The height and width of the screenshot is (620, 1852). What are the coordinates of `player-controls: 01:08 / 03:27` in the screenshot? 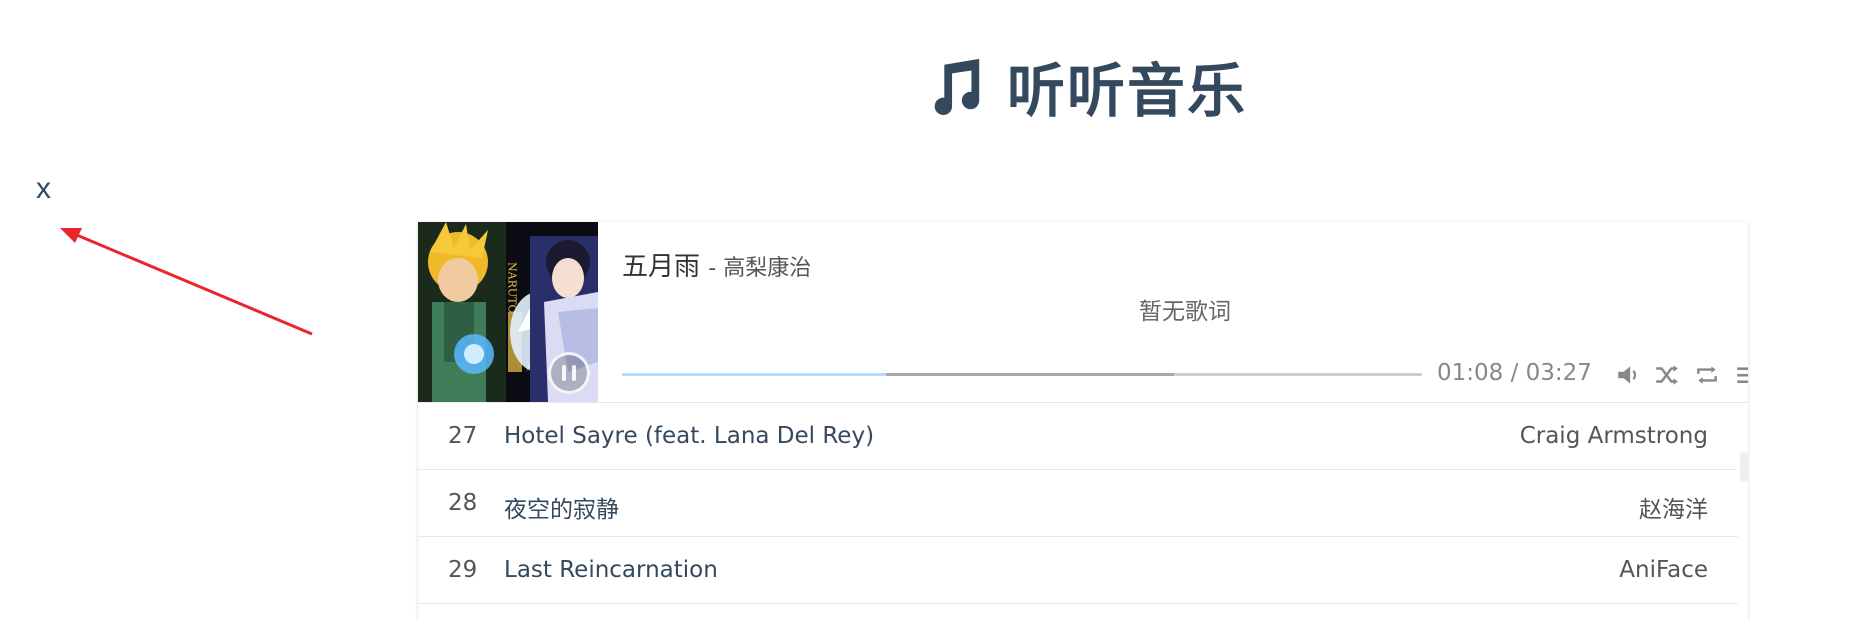 It's located at (1185, 374).